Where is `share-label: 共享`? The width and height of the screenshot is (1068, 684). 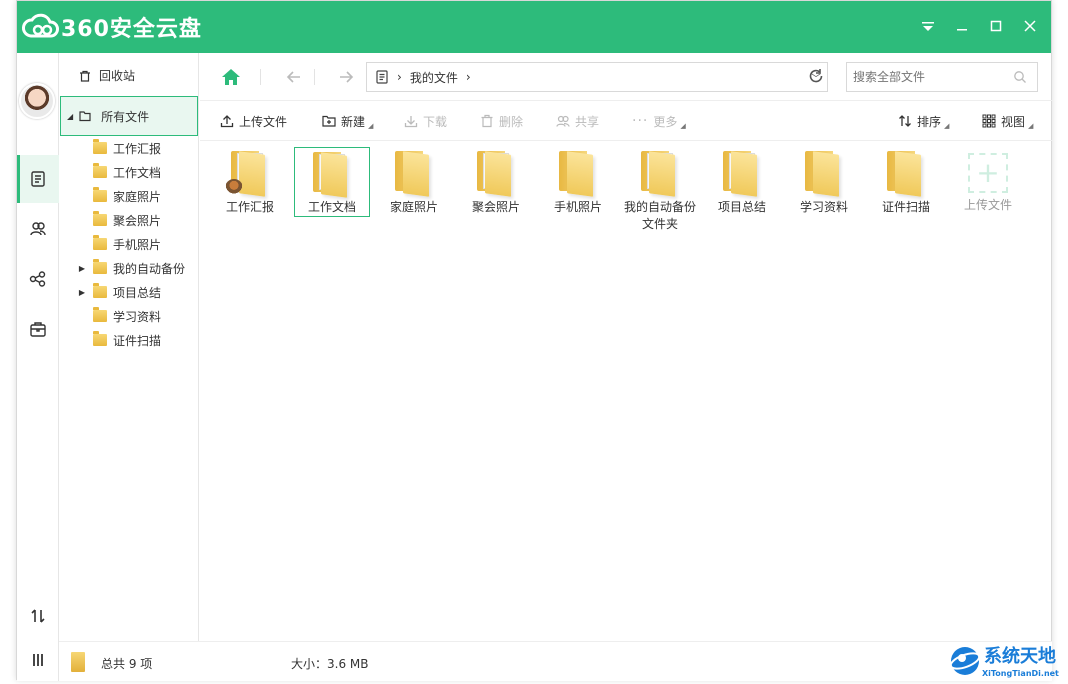 share-label: 共享 is located at coordinates (587, 121).